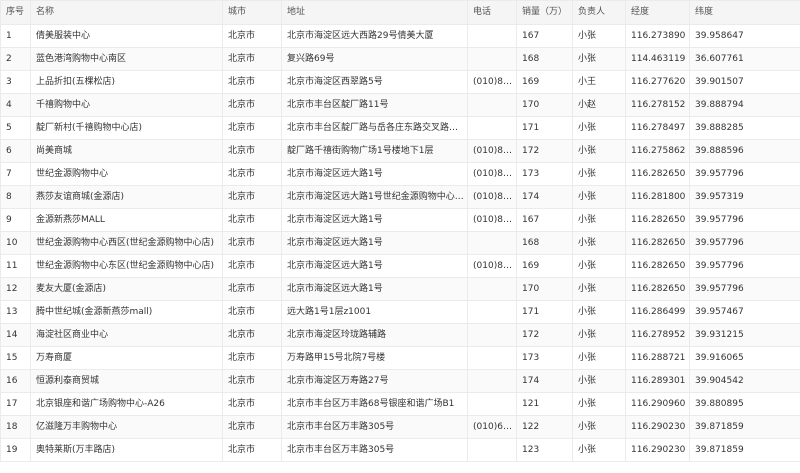 This screenshot has height=473, width=800. I want to click on cell-sales: 174, so click(544, 197).